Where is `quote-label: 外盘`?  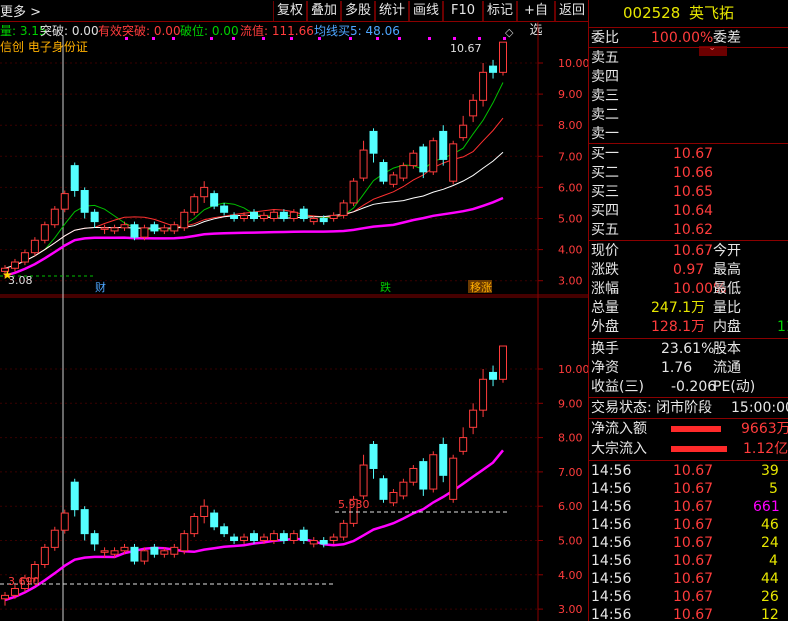 quote-label: 外盘 is located at coordinates (605, 327).